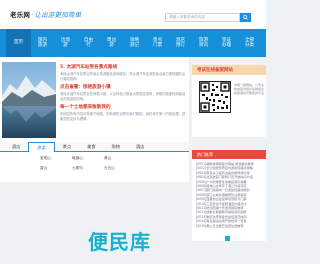  Describe the element at coordinates (133, 14) in the screenshot. I see `site-header: 老乐网·让出游更加简单 请输入你要查询的内容` at that location.